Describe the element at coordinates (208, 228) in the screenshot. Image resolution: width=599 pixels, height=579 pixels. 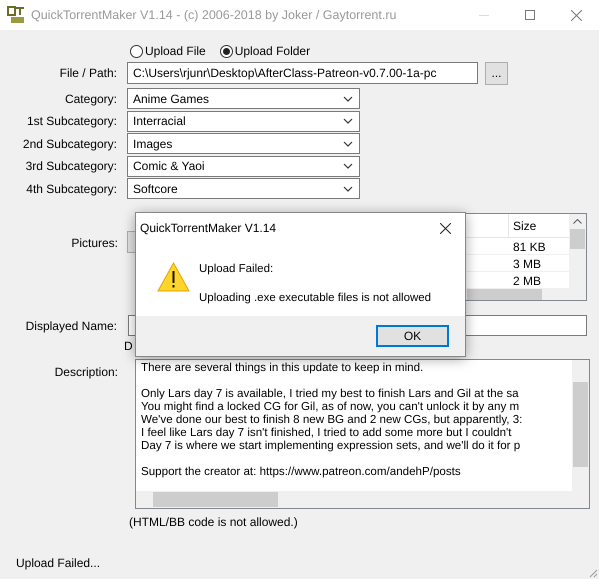
I see `dialog-title: QuickTorrentMaker V1.14` at that location.